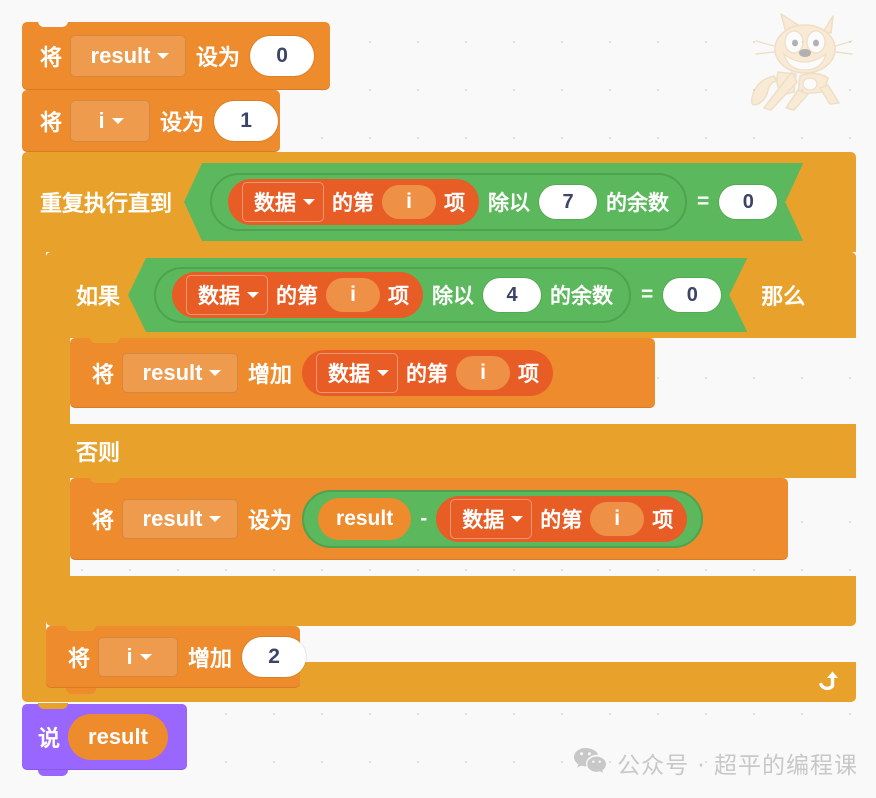 The height and width of the screenshot is (798, 876). I want to click on say-label: 说, so click(49, 738).